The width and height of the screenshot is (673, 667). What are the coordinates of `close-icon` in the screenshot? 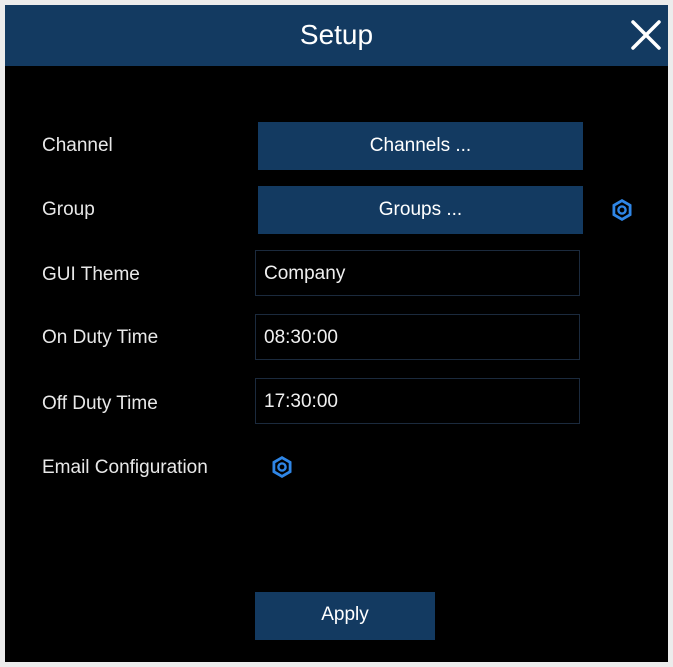 It's located at (646, 35).